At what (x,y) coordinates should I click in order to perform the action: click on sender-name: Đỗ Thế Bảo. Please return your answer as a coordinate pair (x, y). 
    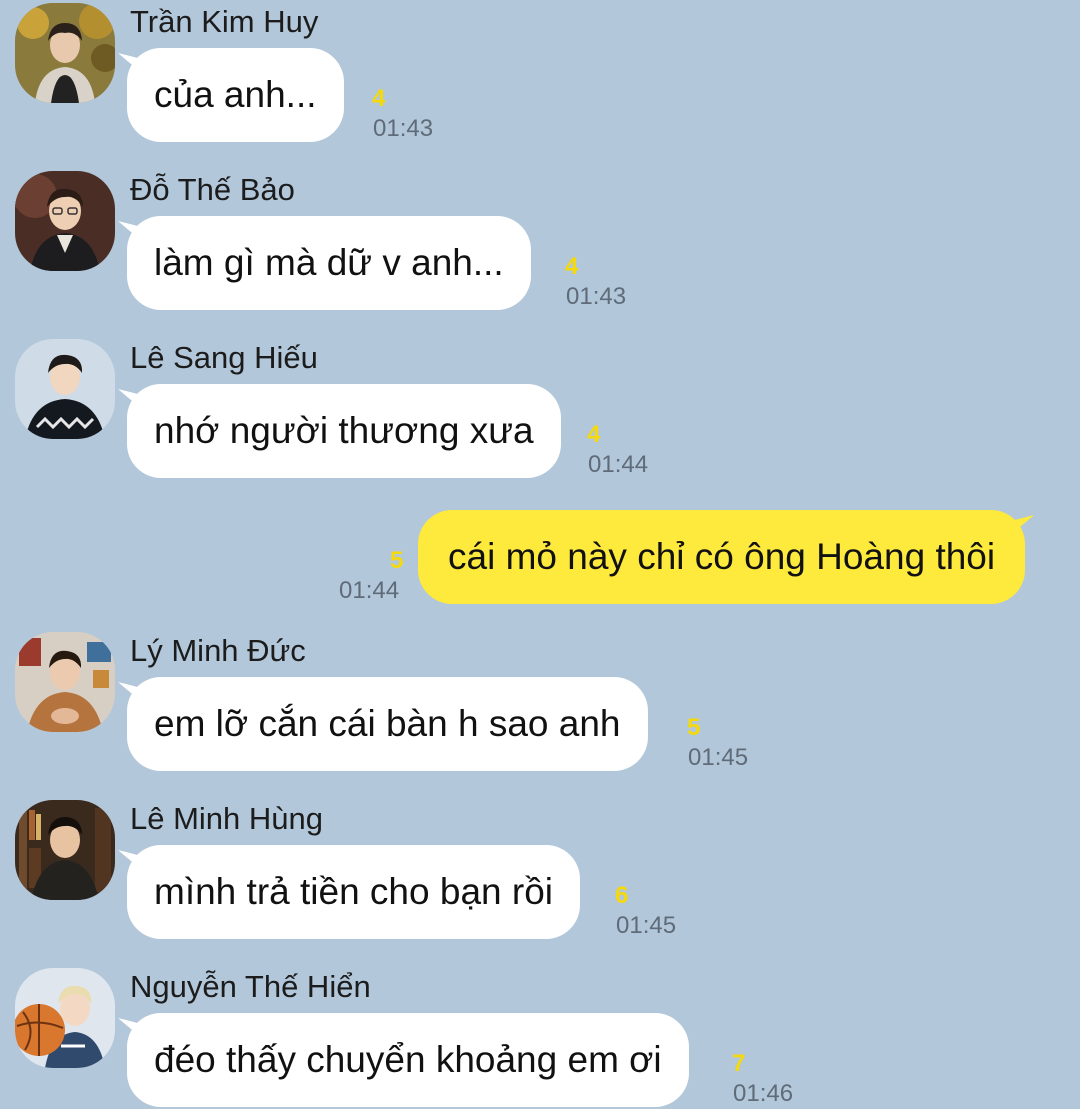
    Looking at the image, I should click on (212, 189).